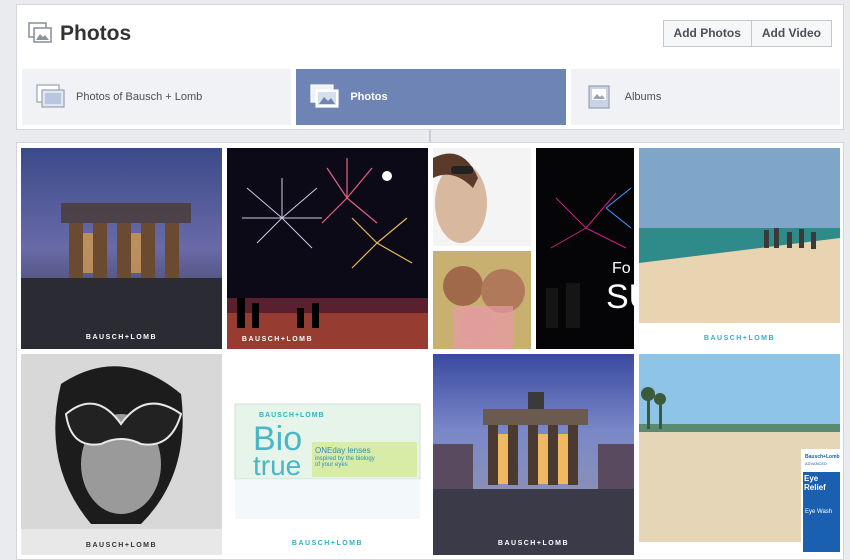  Describe the element at coordinates (643, 97) in the screenshot. I see `tab-label: Albums` at that location.